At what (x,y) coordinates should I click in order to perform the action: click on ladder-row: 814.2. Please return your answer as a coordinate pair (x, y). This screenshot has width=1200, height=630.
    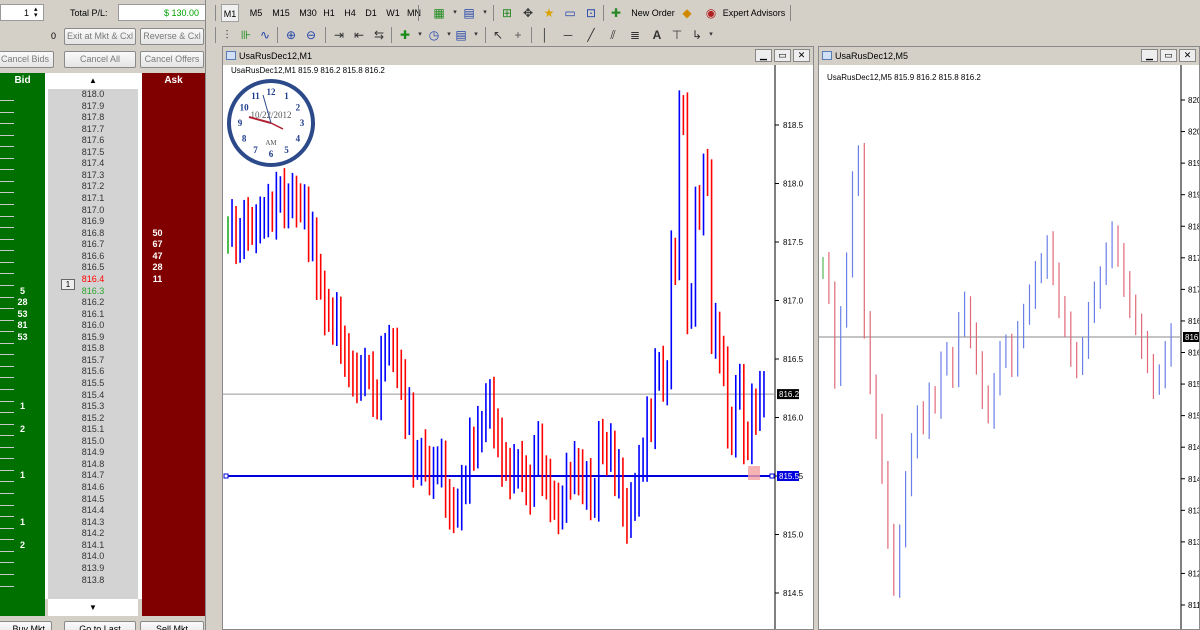
    Looking at the image, I should click on (102, 534).